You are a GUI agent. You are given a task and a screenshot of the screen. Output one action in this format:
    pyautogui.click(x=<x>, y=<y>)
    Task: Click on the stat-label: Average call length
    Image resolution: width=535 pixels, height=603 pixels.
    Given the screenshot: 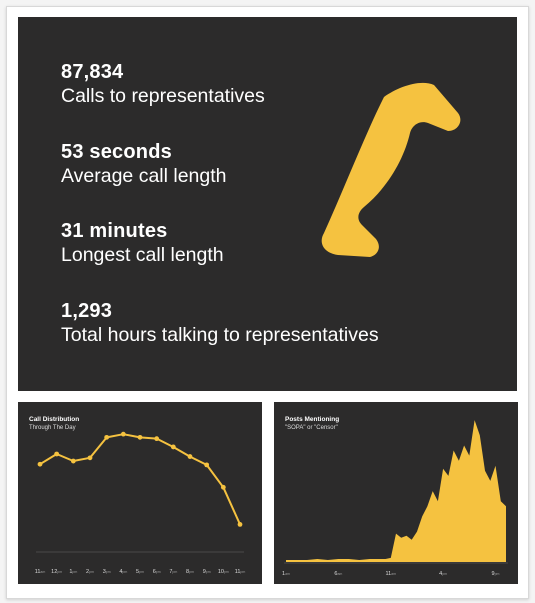 What is the action you would take?
    pyautogui.click(x=144, y=176)
    